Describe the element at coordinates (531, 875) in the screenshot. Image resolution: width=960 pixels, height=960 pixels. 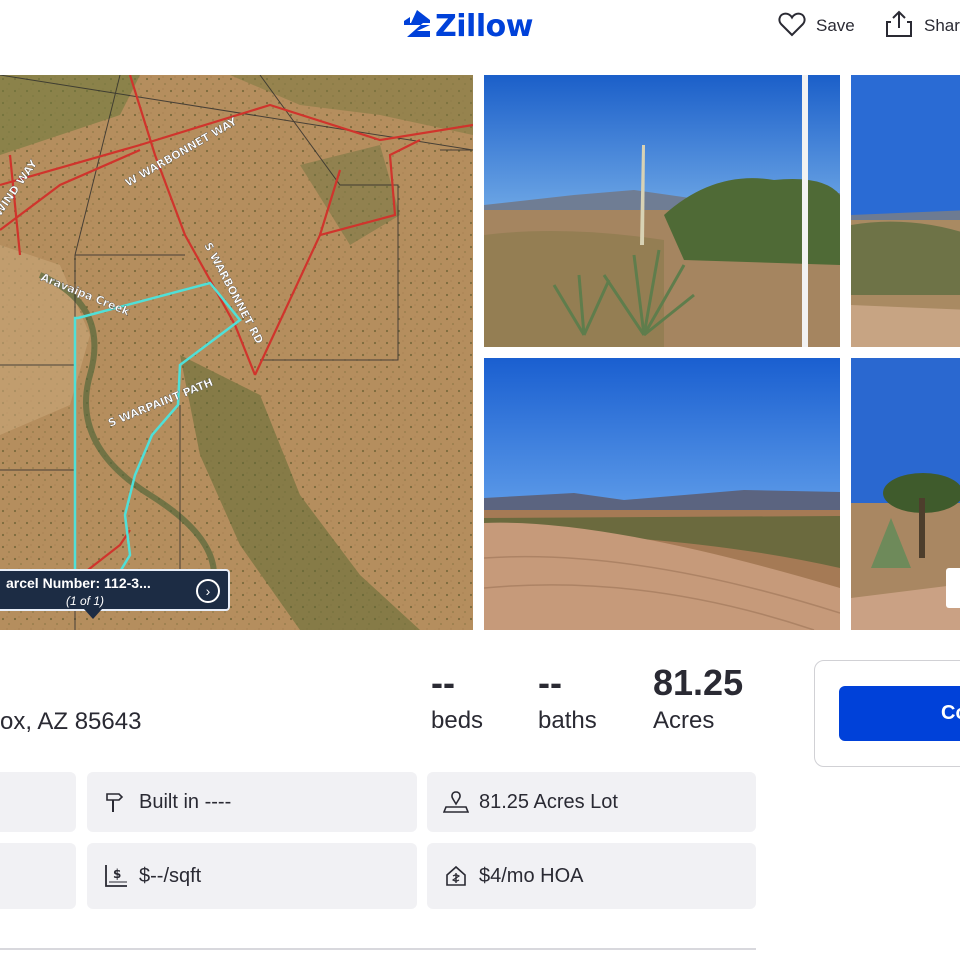
I see `hoa-fee: $4/mo HOA` at that location.